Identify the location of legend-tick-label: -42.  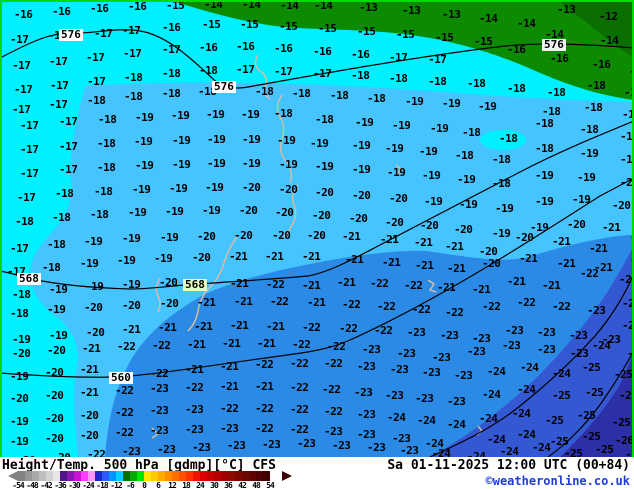
(46, 485).